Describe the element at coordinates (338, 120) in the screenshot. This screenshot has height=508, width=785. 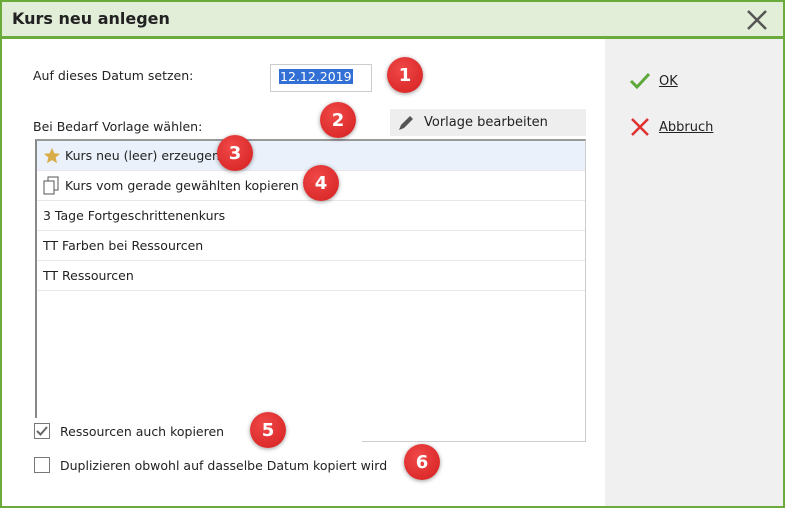
I see `annotation-badge-2: 2` at that location.